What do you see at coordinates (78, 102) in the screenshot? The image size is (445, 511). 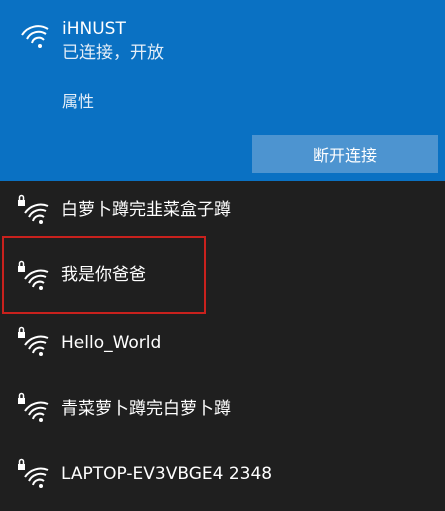 I see `properties-link: 属性` at bounding box center [78, 102].